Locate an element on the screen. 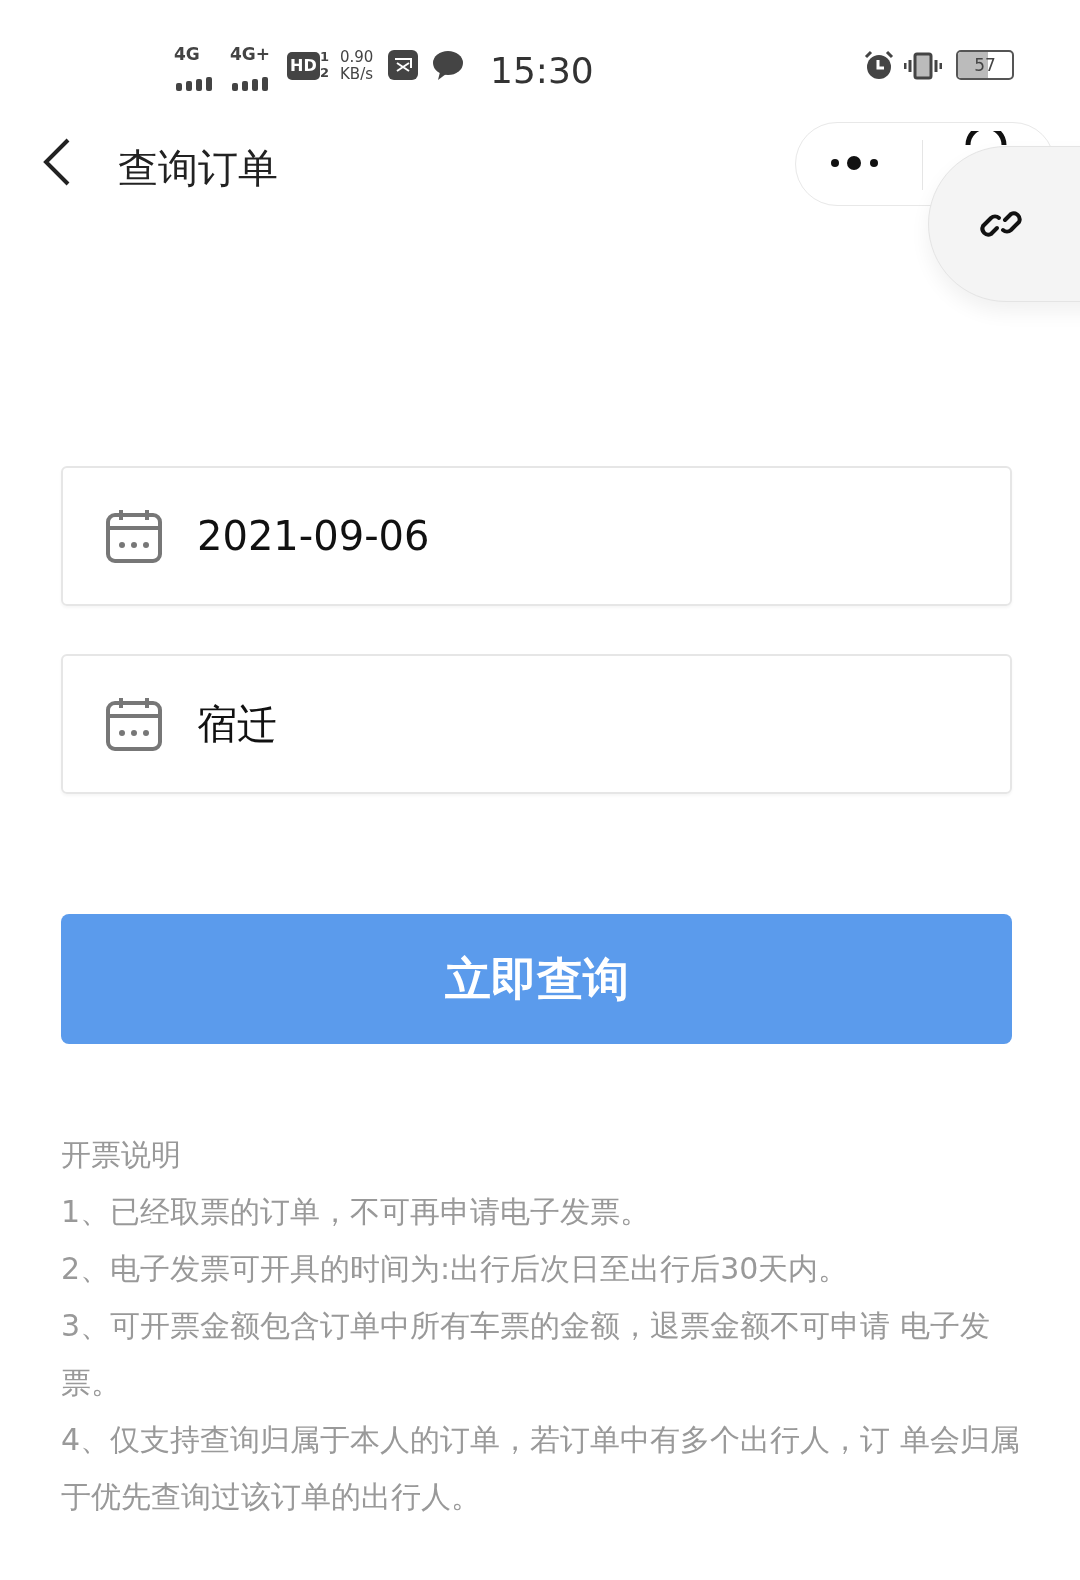 The image size is (1080, 1580). input-field: 2021-09-06 is located at coordinates (536, 536).